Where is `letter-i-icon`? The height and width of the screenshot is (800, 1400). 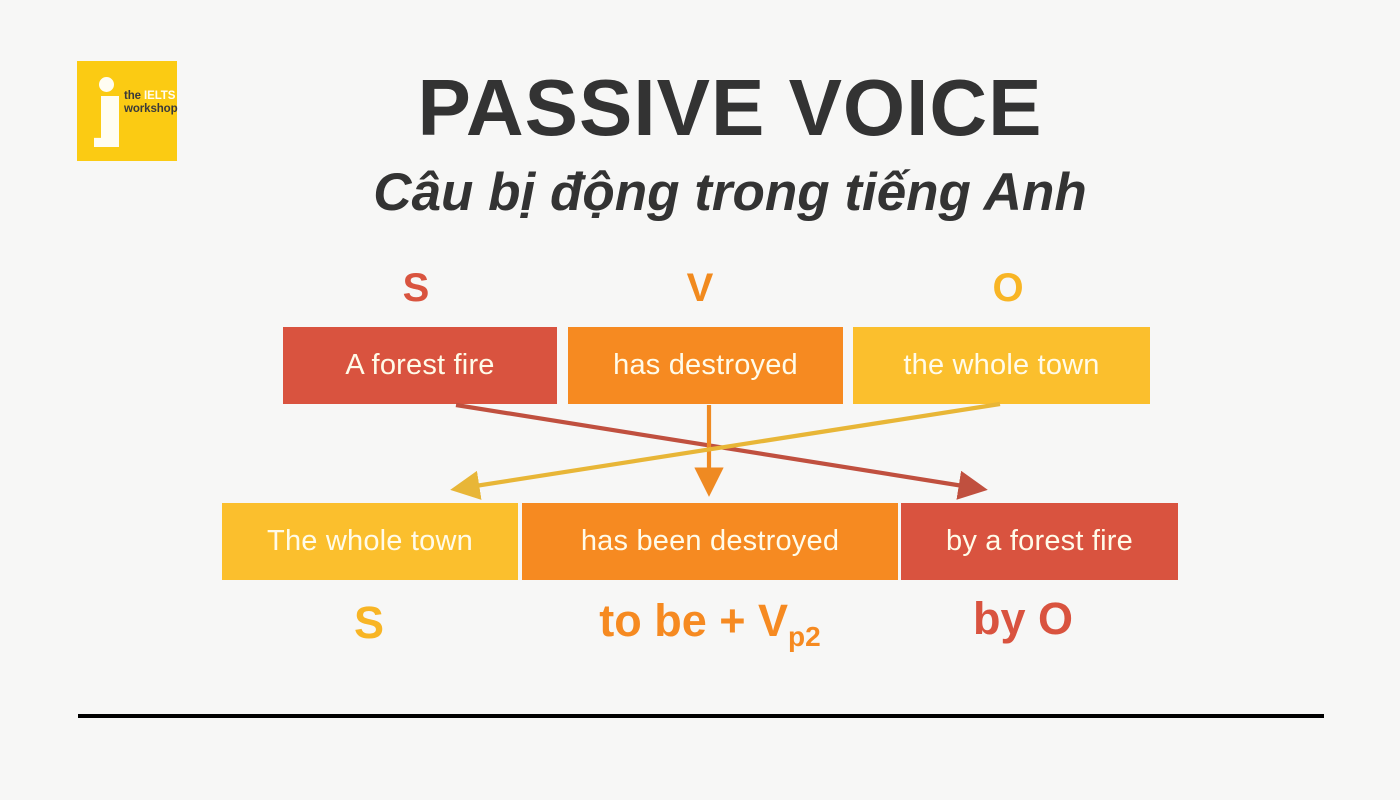 letter-i-icon is located at coordinates (105, 112).